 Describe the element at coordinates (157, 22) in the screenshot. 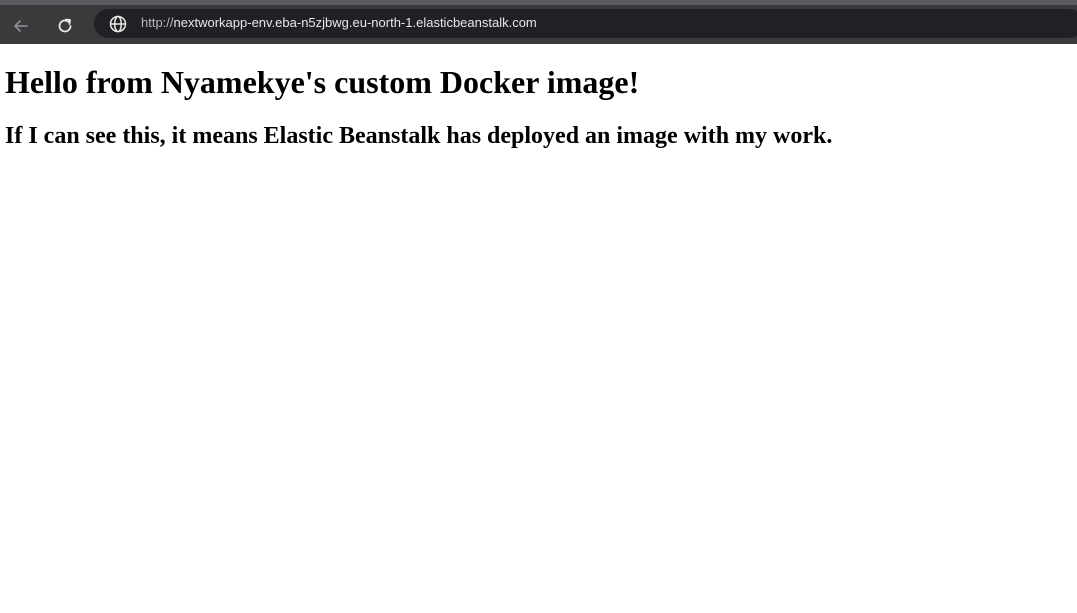

I see `url-scheme: http://` at that location.